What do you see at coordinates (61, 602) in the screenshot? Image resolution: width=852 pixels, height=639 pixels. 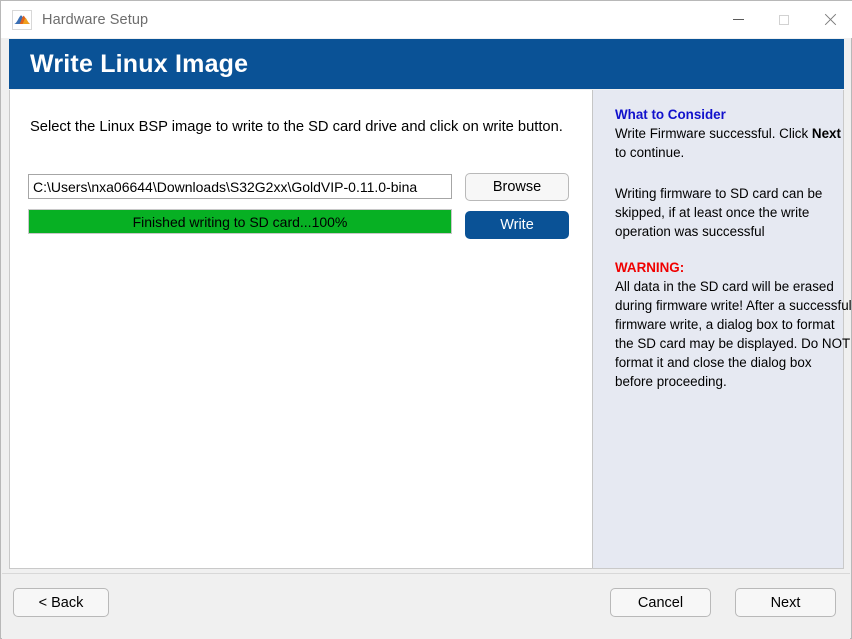 I see `back-button: < Back` at bounding box center [61, 602].